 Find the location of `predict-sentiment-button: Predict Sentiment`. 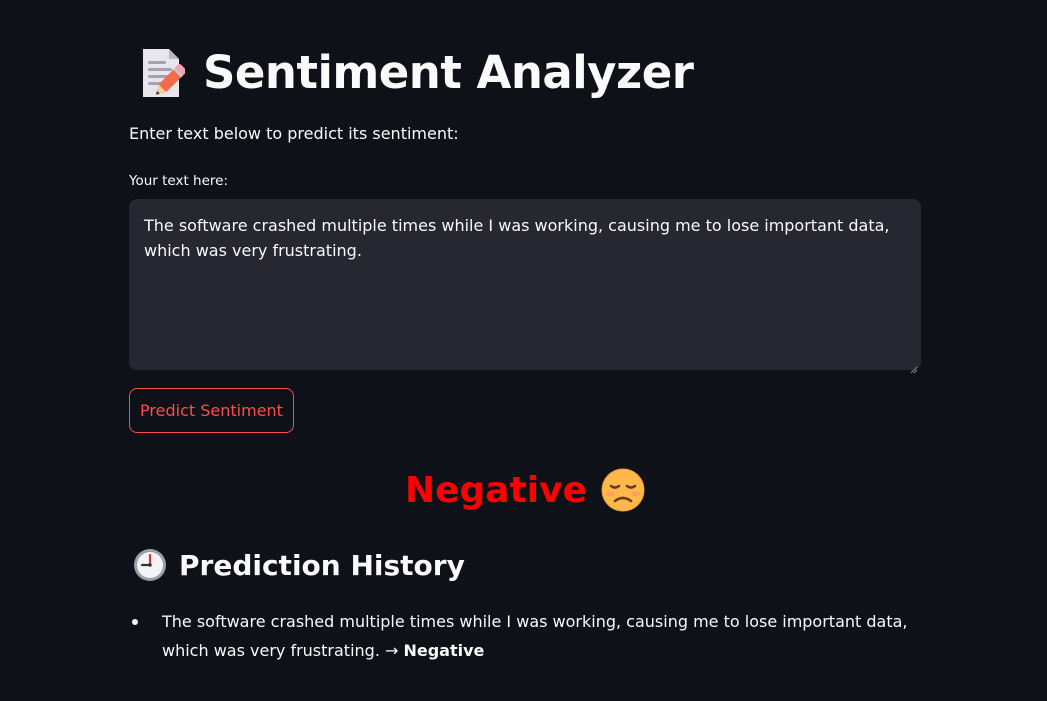

predict-sentiment-button: Predict Sentiment is located at coordinates (211, 410).